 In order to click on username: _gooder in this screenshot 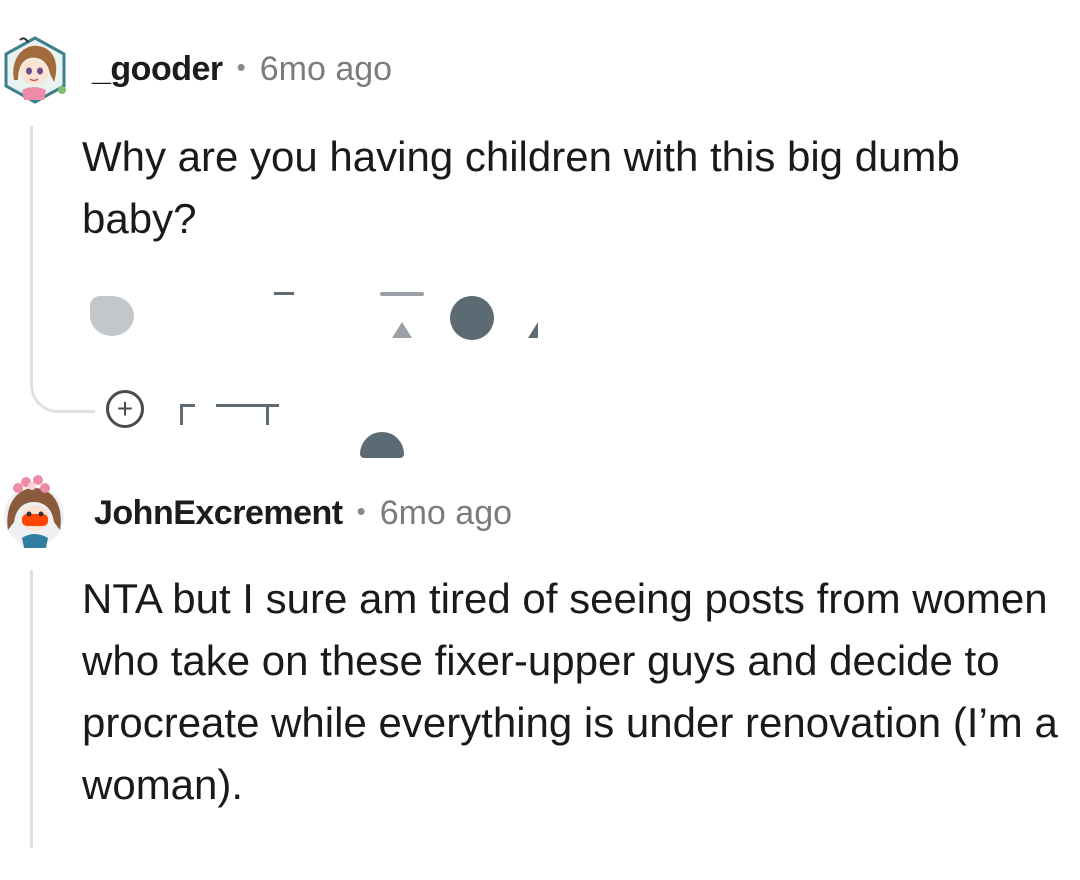, I will do `click(157, 69)`.